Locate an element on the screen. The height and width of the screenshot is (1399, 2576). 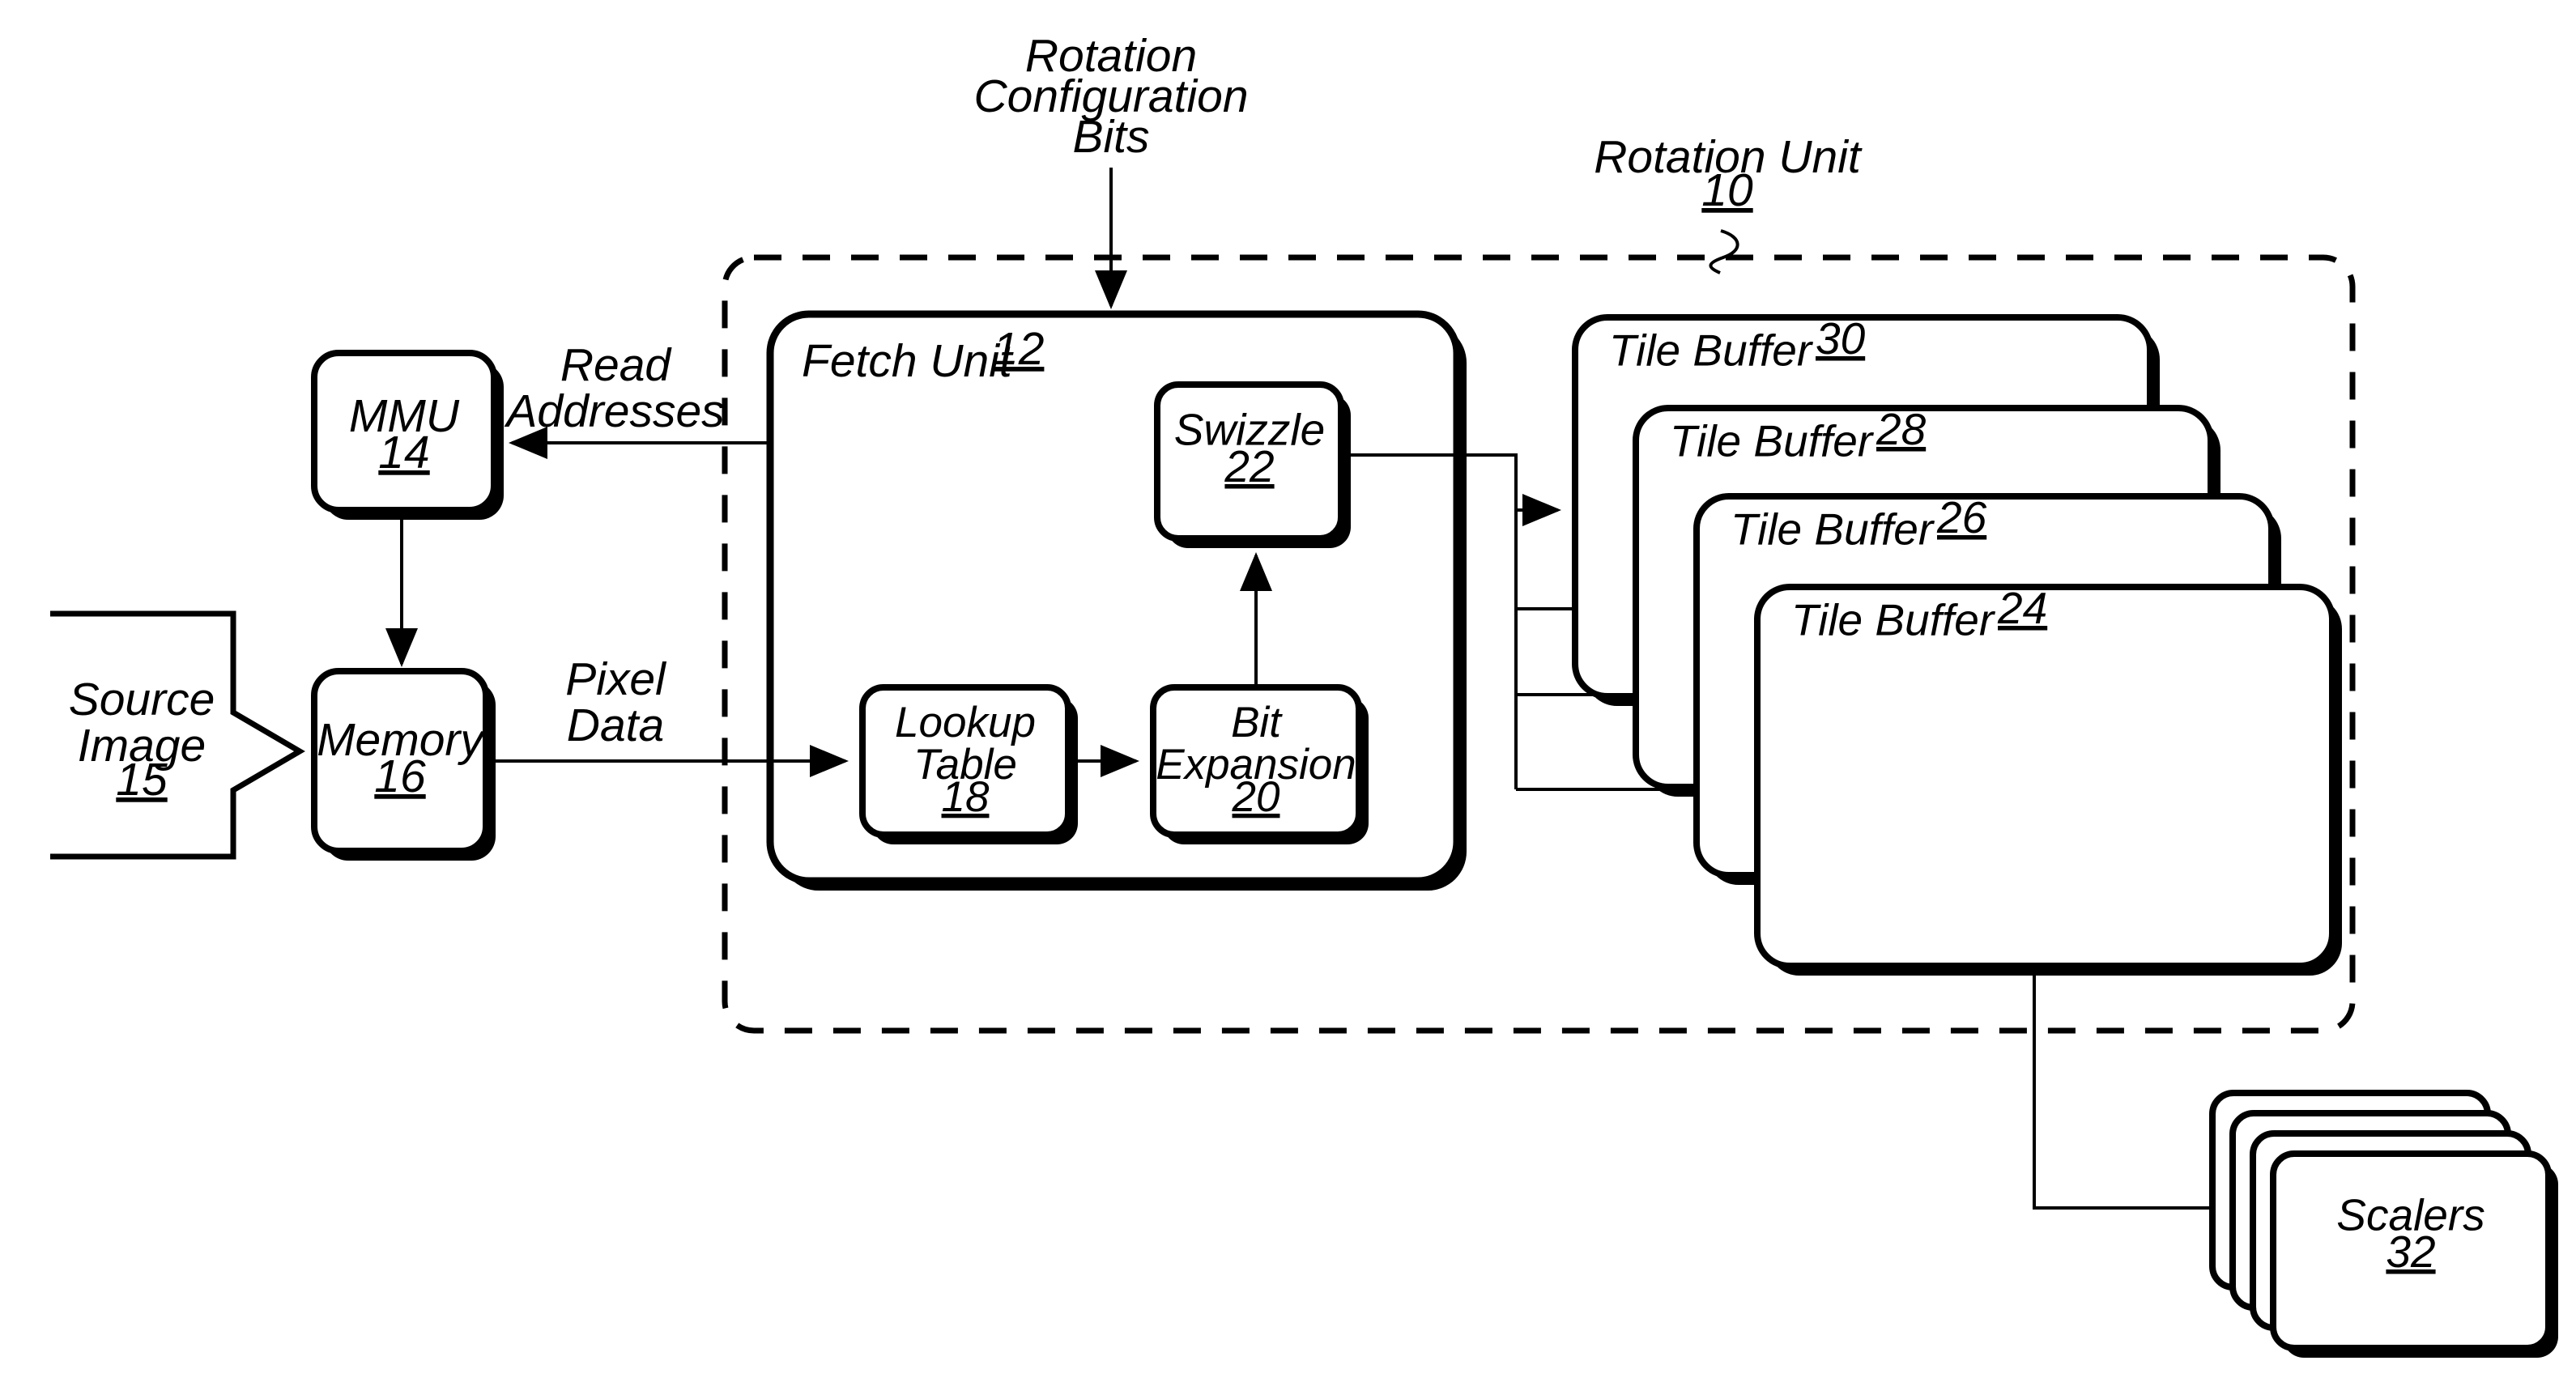
source-image-ref: 15 is located at coordinates (142, 780).